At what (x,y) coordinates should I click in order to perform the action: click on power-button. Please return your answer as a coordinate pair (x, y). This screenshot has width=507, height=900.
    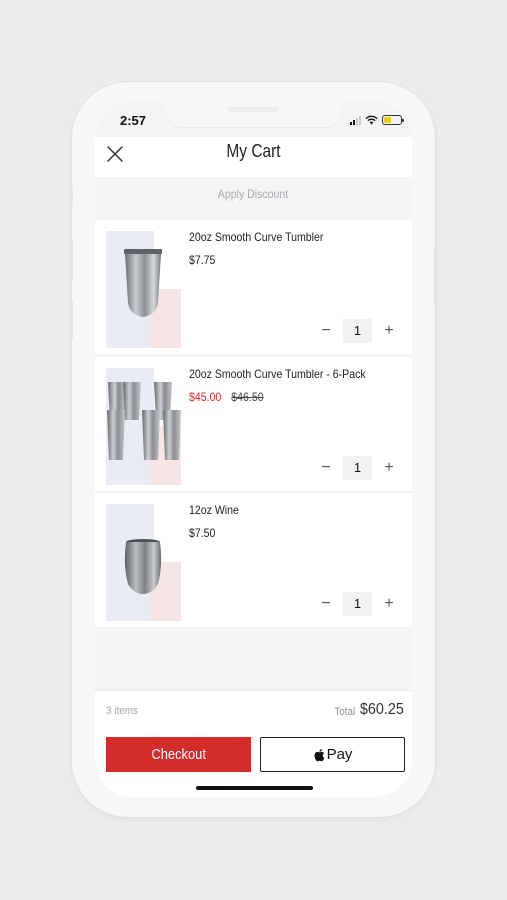
    Looking at the image, I should click on (436, 276).